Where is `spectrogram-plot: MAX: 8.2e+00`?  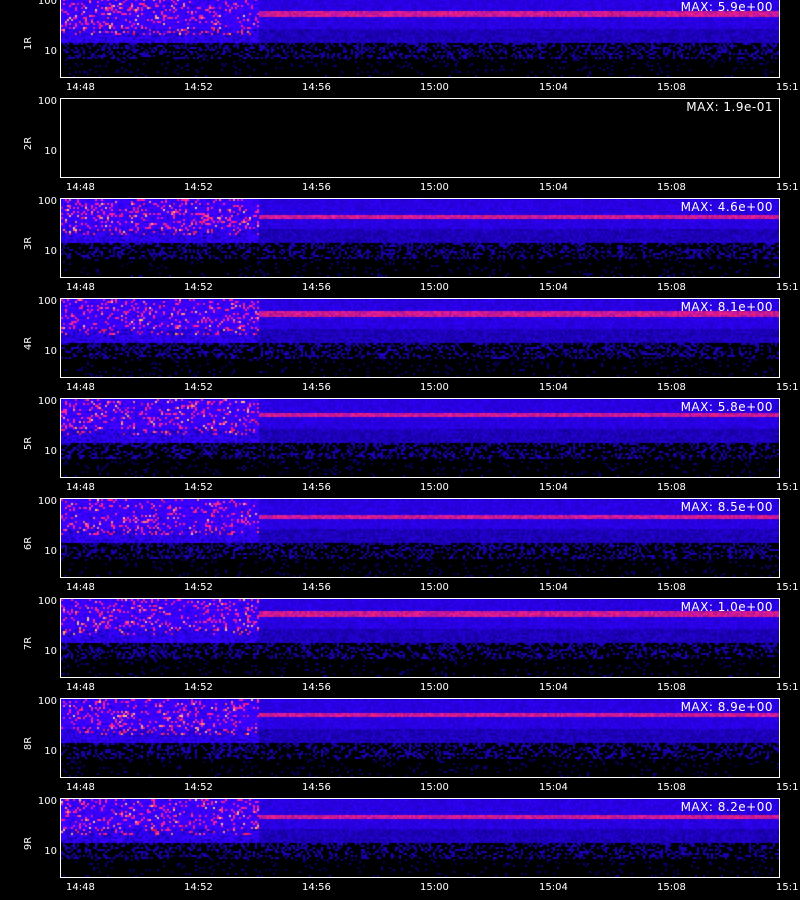
spectrogram-plot: MAX: 8.2e+00 is located at coordinates (420, 838).